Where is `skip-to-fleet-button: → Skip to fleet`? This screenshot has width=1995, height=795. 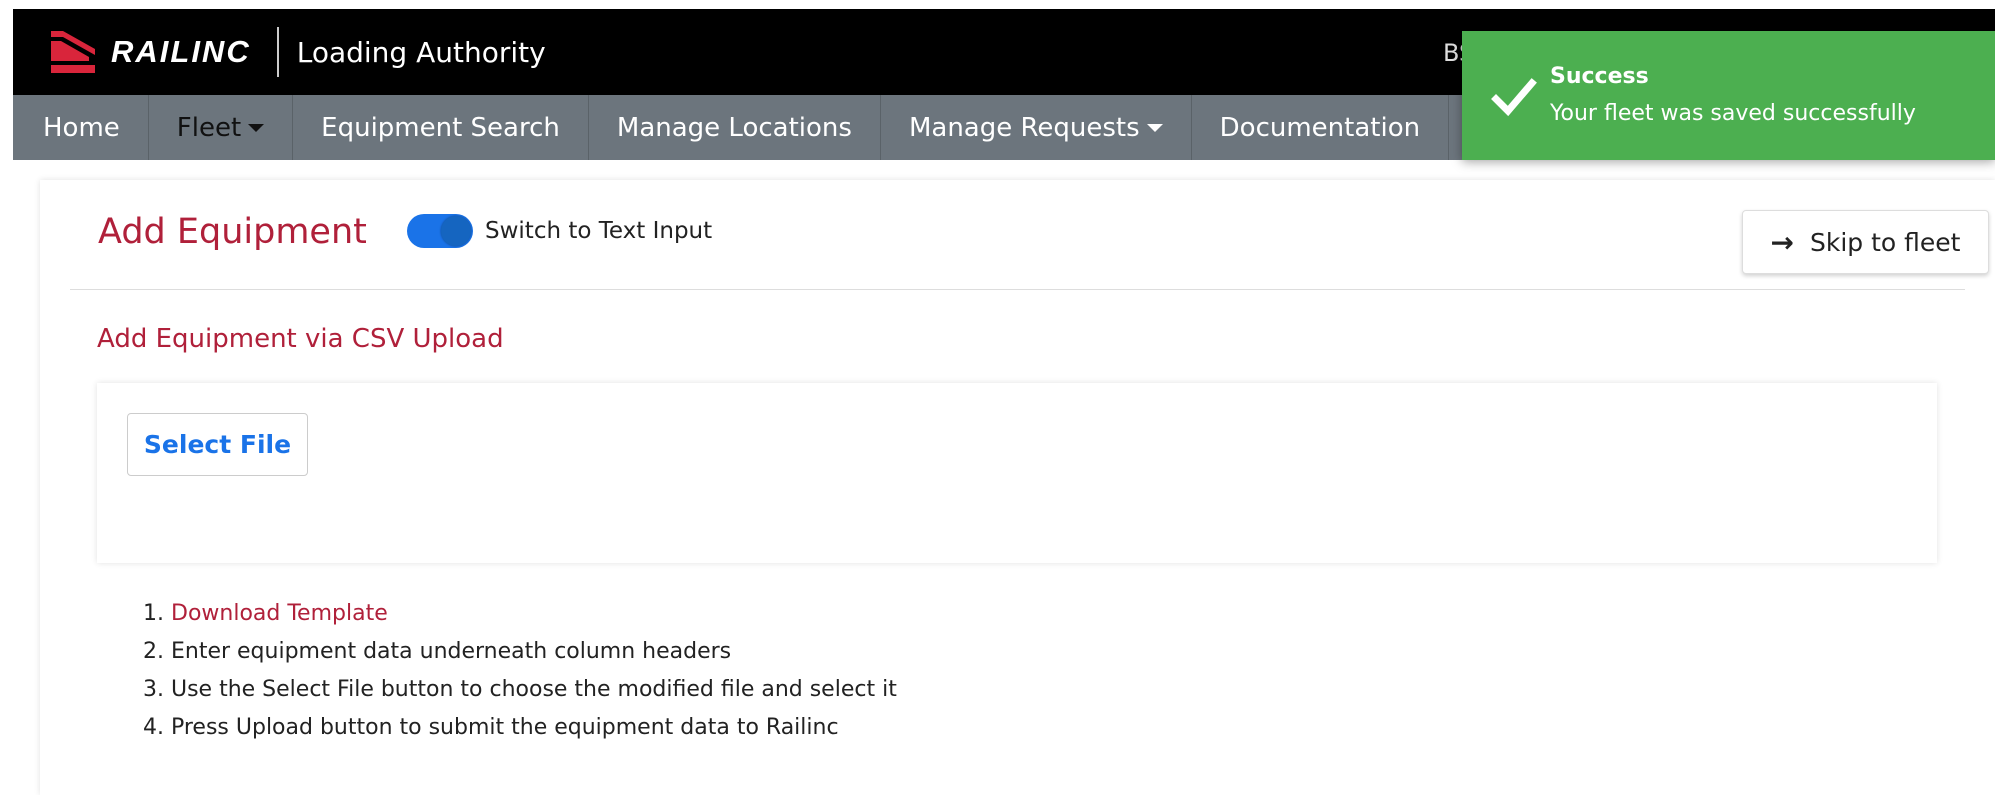 skip-to-fleet-button: → Skip to fleet is located at coordinates (1865, 242).